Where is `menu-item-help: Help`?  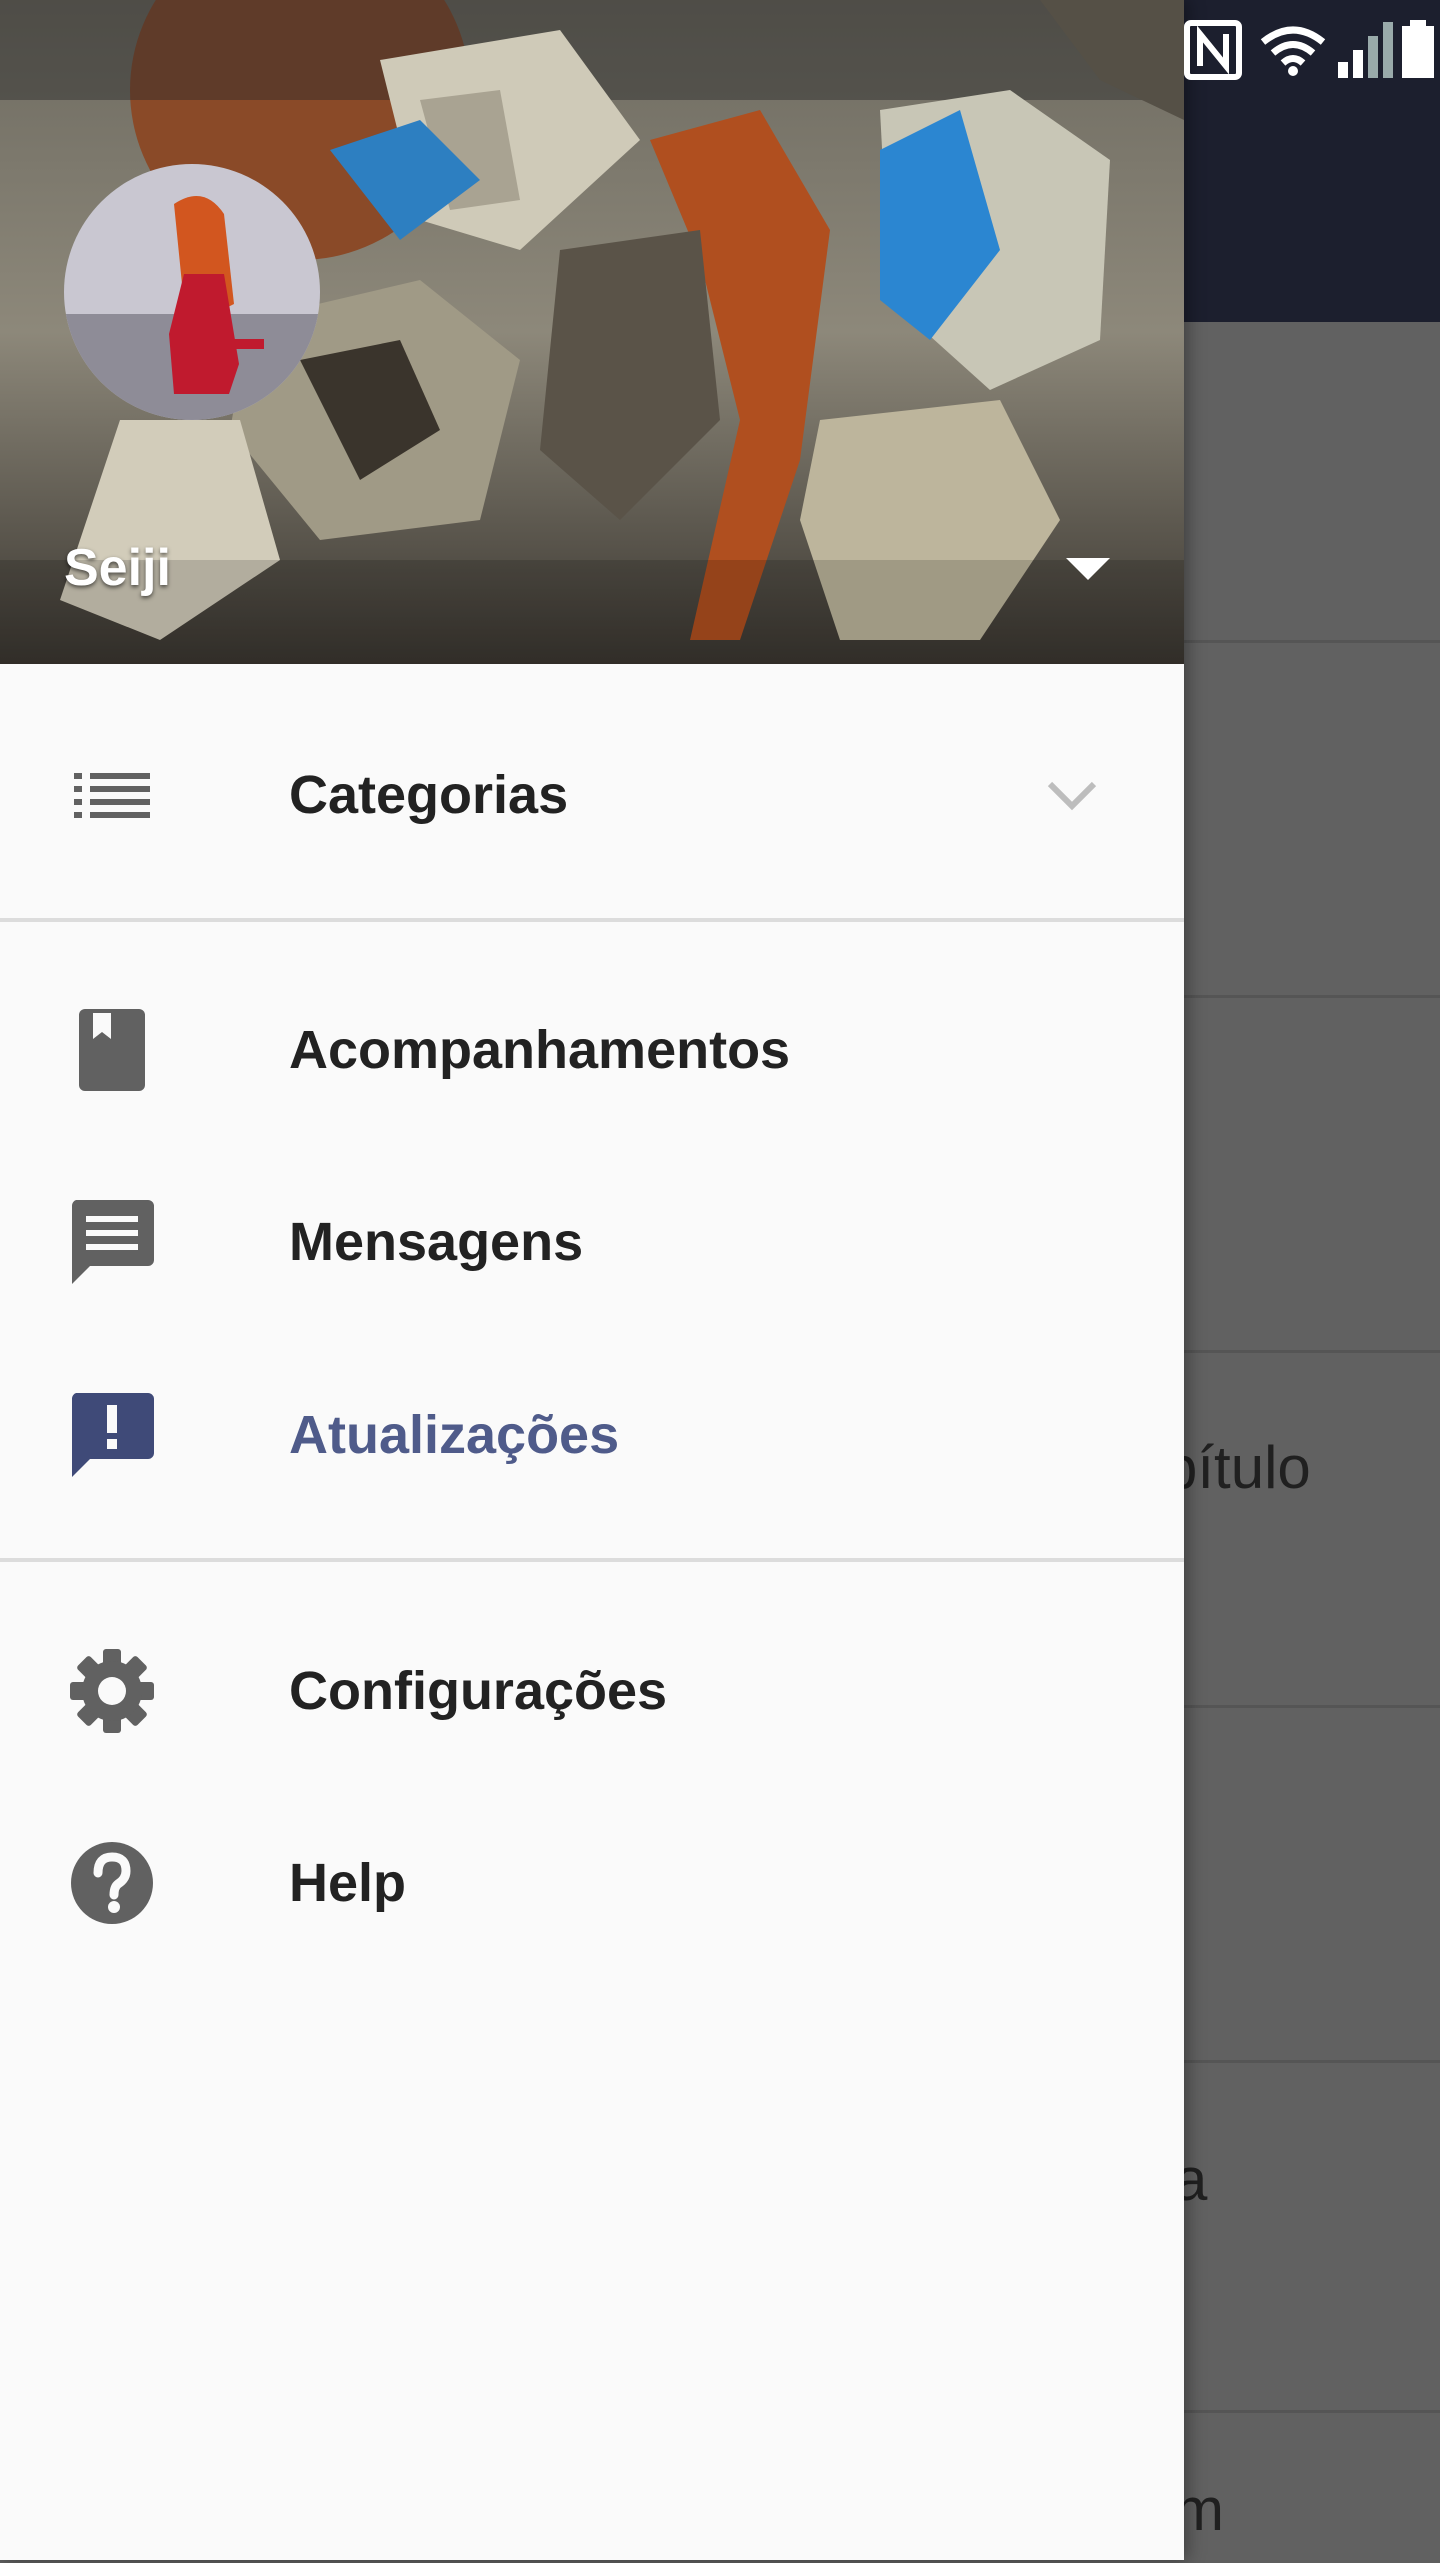 menu-item-help: Help is located at coordinates (592, 1883).